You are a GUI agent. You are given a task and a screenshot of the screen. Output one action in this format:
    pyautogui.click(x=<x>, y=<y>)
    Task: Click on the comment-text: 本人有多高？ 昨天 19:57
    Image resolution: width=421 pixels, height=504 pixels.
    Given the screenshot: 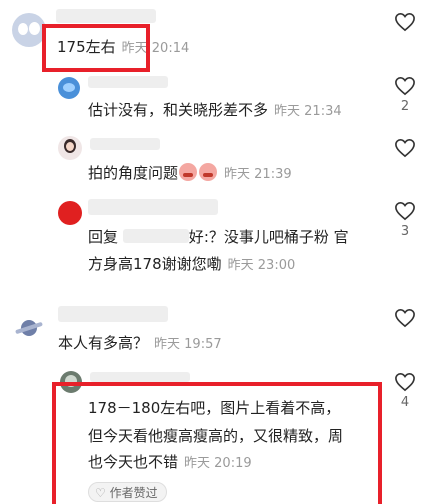 What is the action you would take?
    pyautogui.click(x=140, y=343)
    